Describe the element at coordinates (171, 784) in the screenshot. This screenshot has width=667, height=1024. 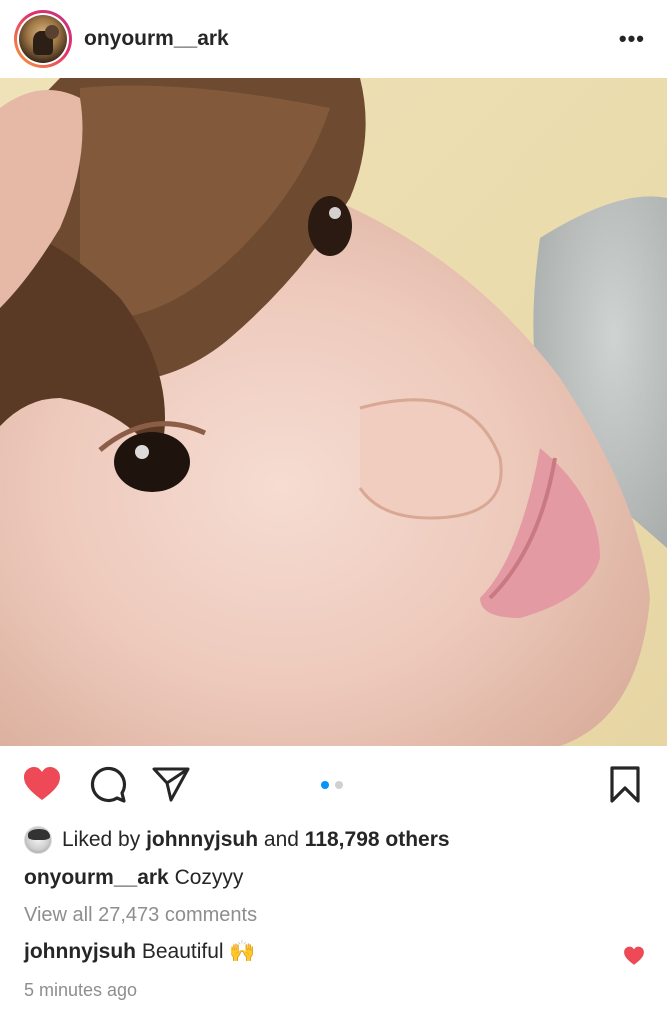
I see `send-icon` at that location.